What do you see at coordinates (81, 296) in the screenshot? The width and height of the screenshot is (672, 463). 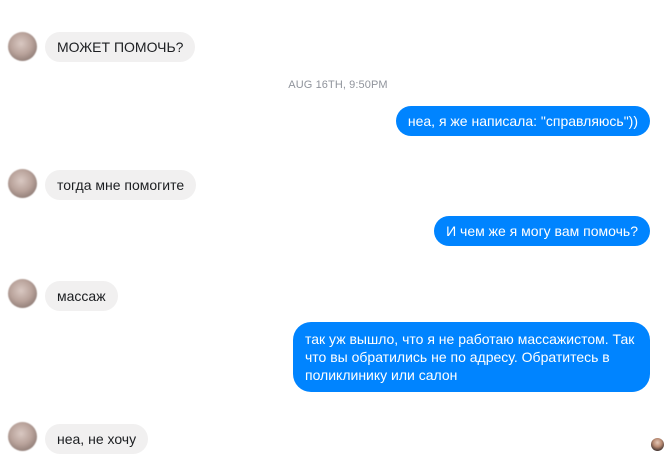 I see `incoming-message: массаж` at bounding box center [81, 296].